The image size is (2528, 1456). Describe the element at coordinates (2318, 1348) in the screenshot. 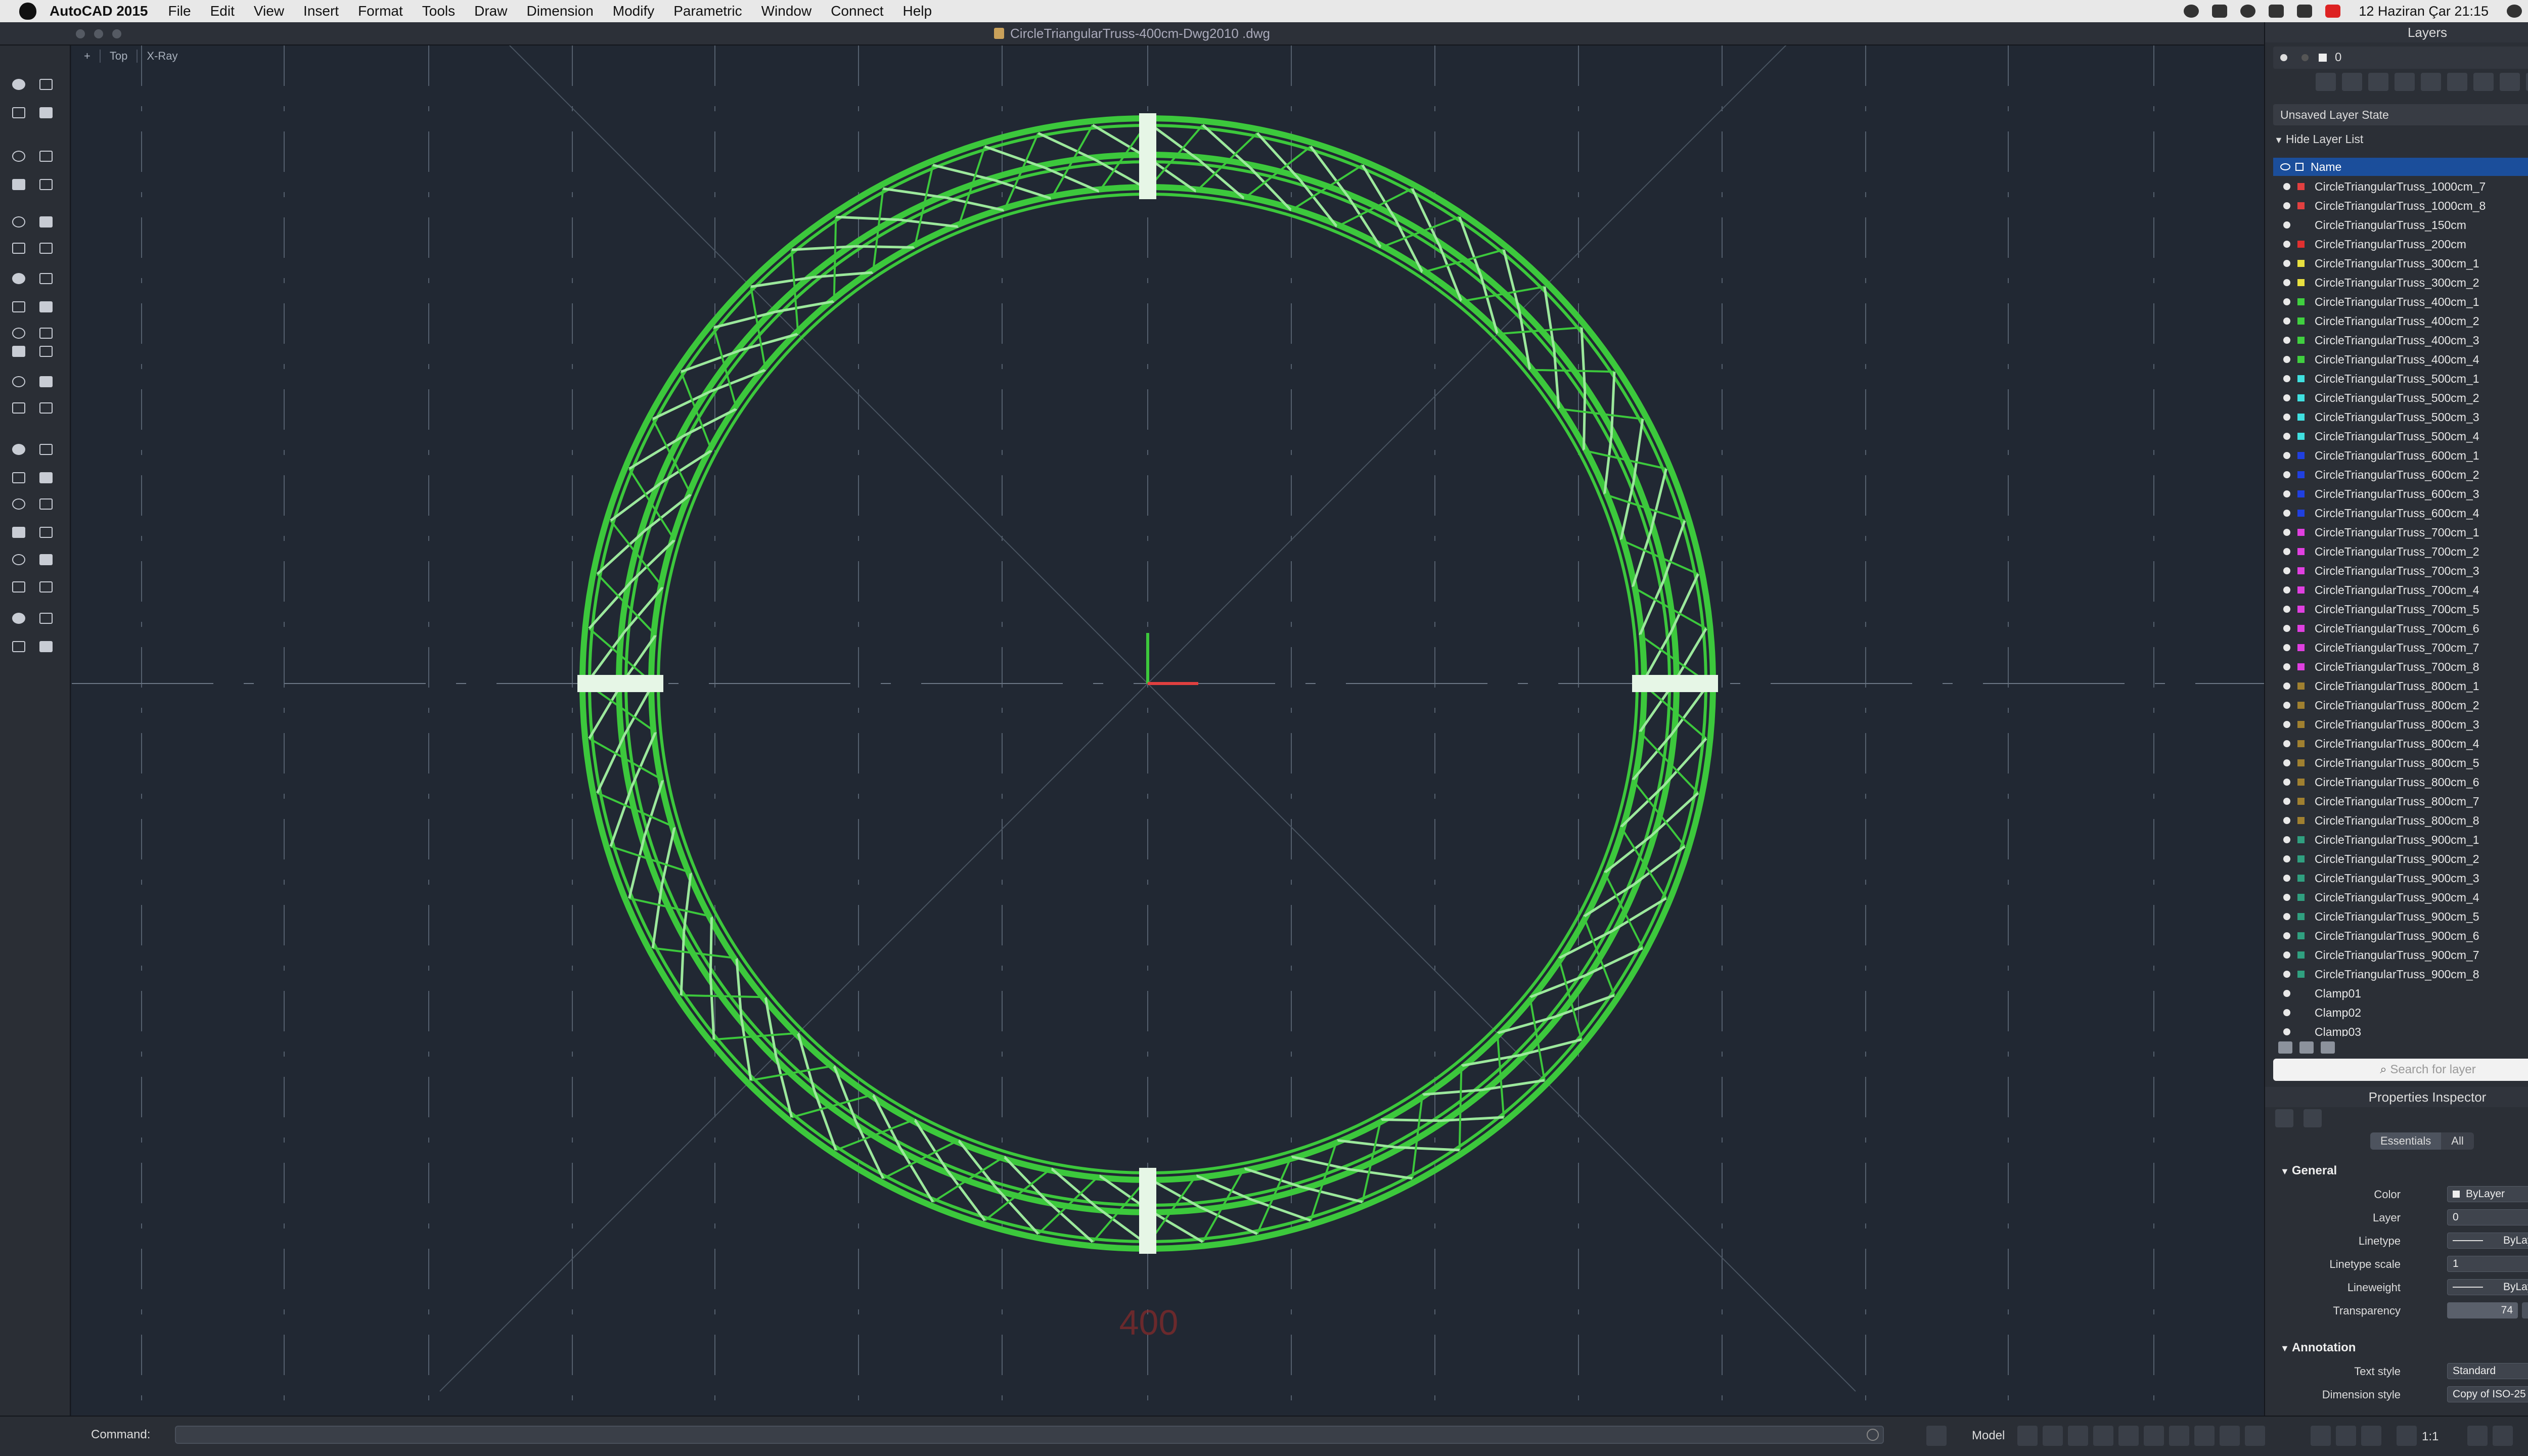

I see `annotation-section-header: Annotation` at that location.